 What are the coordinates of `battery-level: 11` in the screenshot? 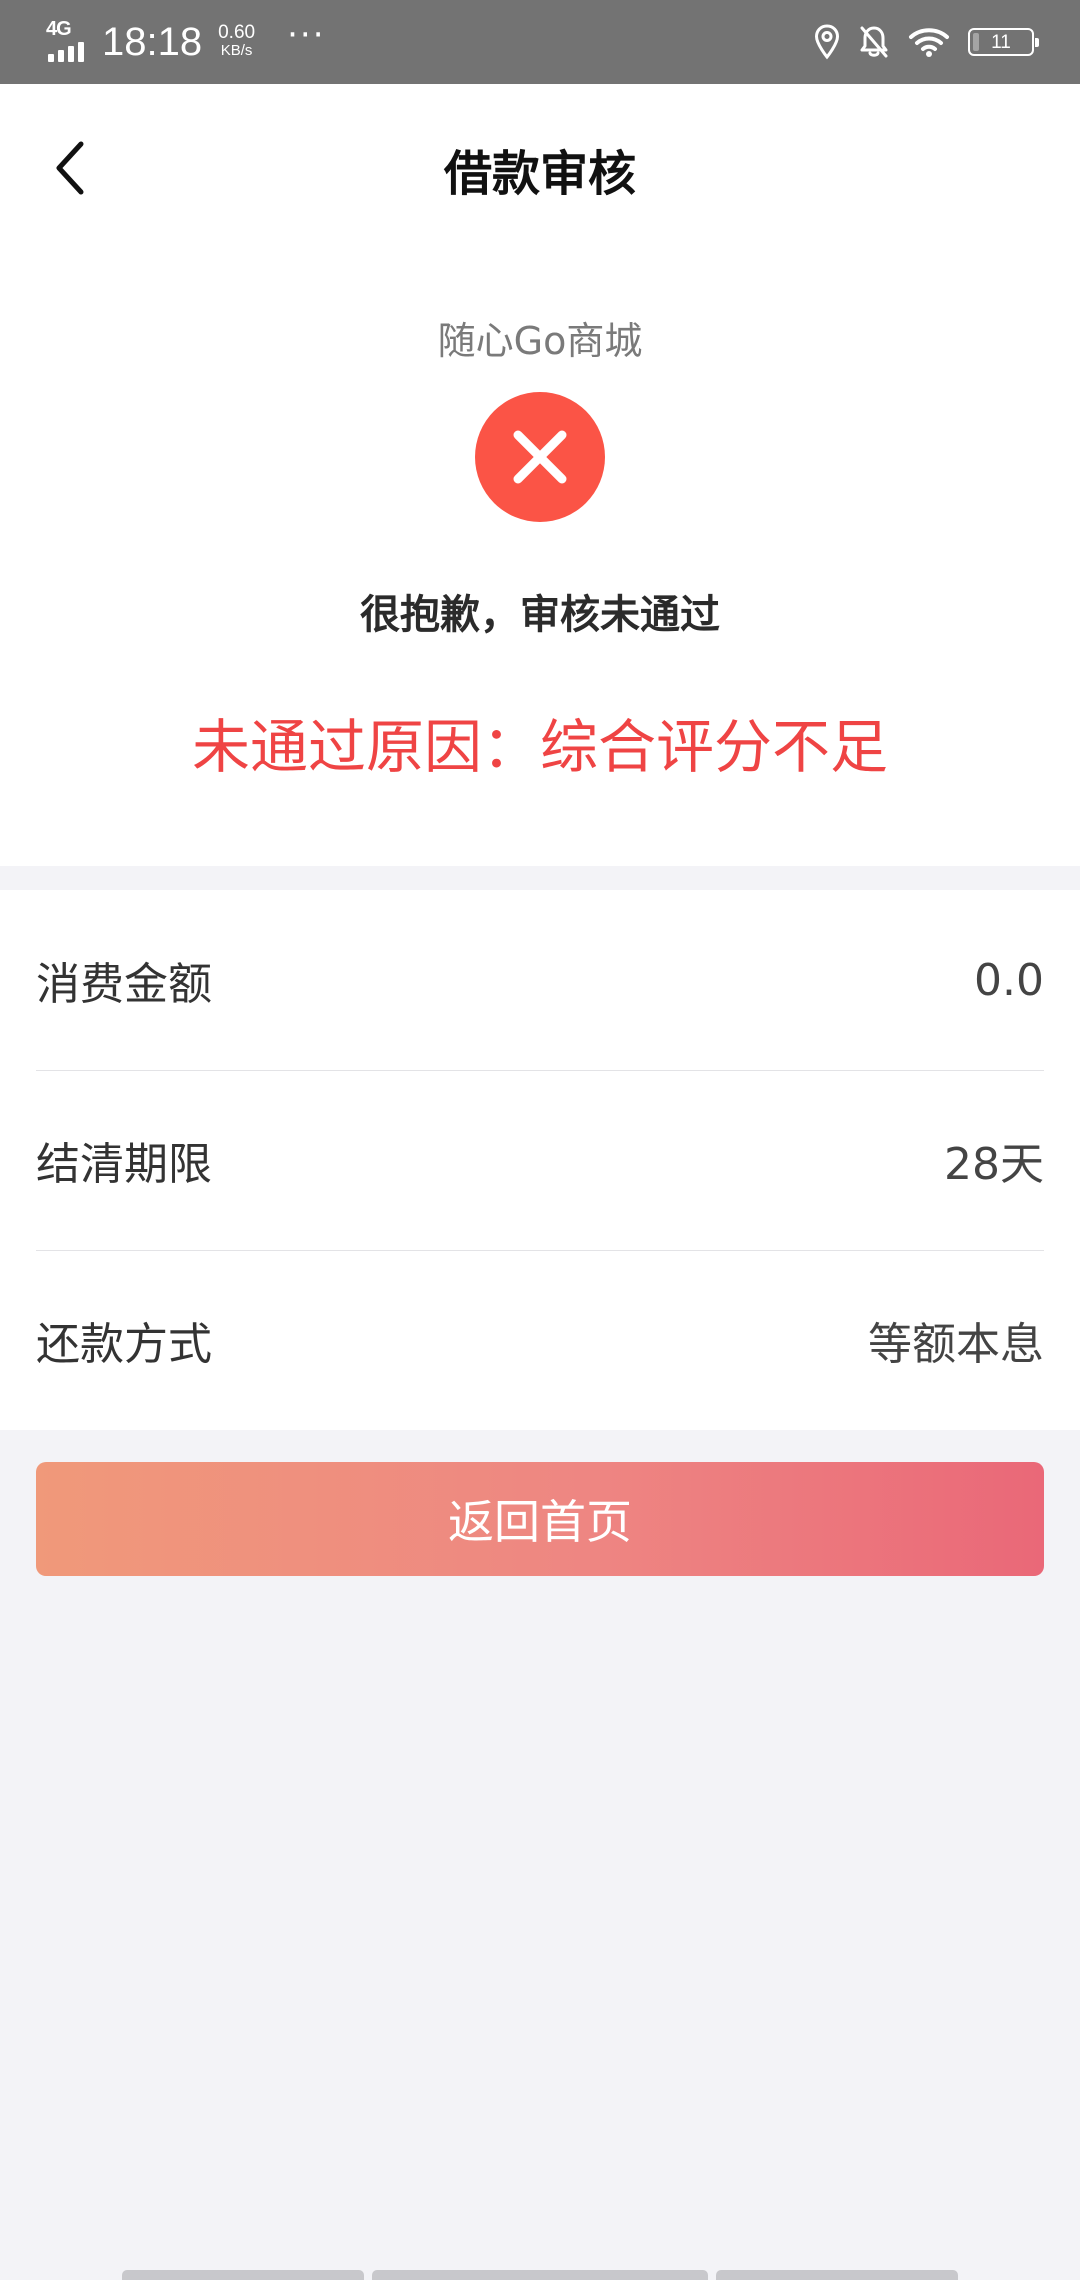 It's located at (1001, 42).